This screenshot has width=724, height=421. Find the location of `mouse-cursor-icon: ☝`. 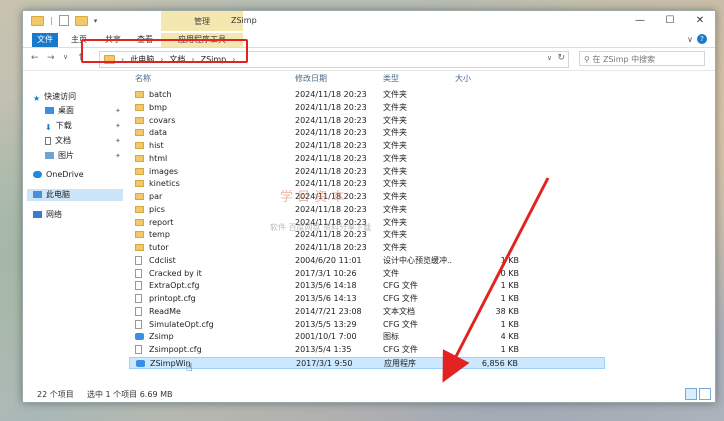

mouse-cursor-icon: ☝ is located at coordinates (189, 367).